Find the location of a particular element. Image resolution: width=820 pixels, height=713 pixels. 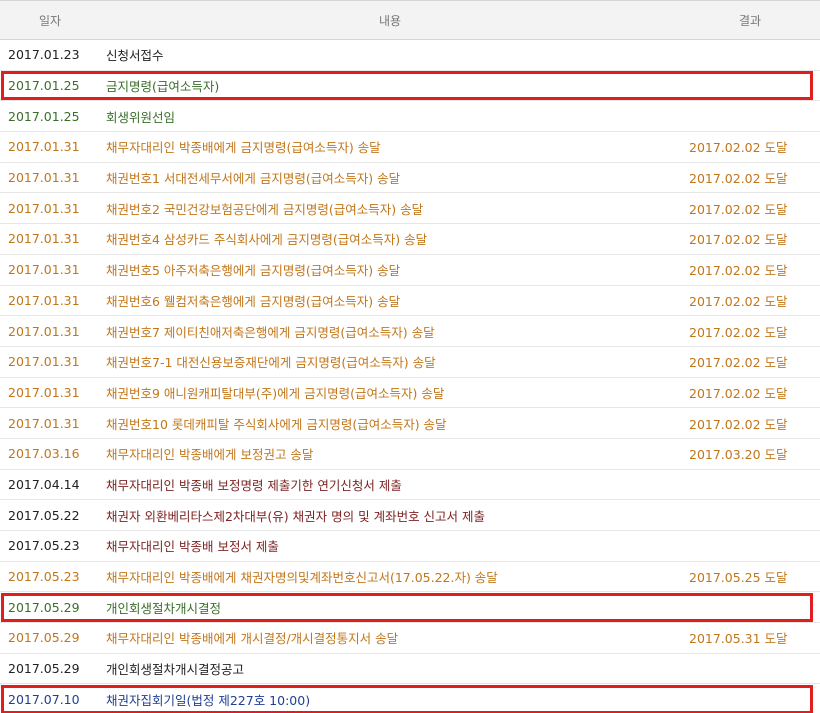

row-date: 2017.04.14 is located at coordinates (44, 484).